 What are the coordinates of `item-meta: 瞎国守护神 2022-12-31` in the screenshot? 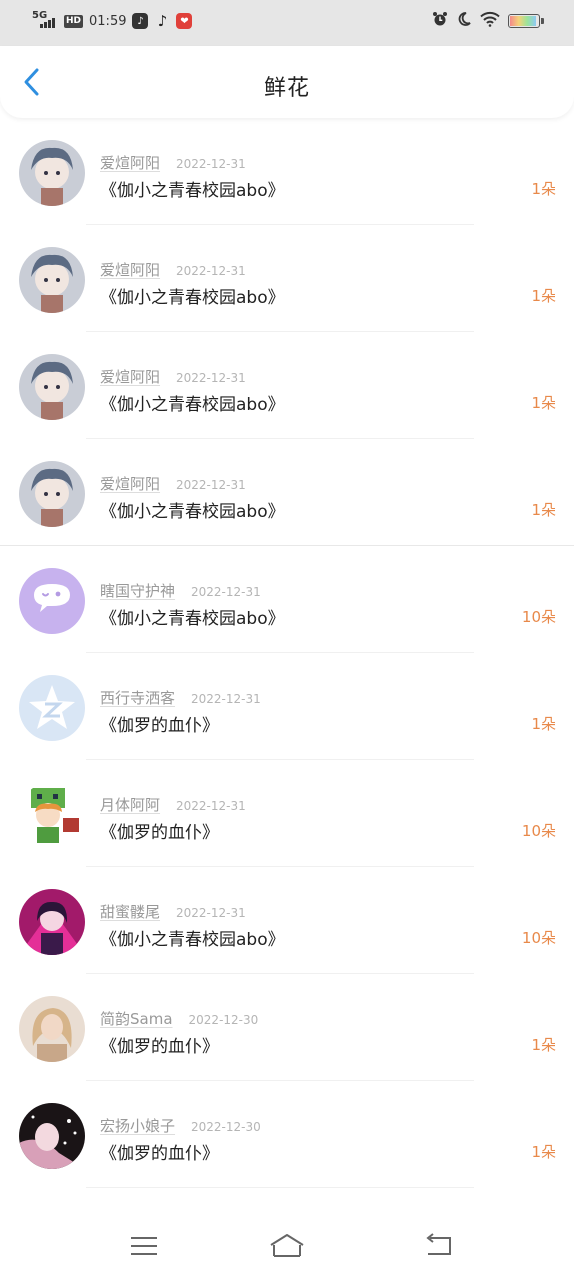 It's located at (180, 590).